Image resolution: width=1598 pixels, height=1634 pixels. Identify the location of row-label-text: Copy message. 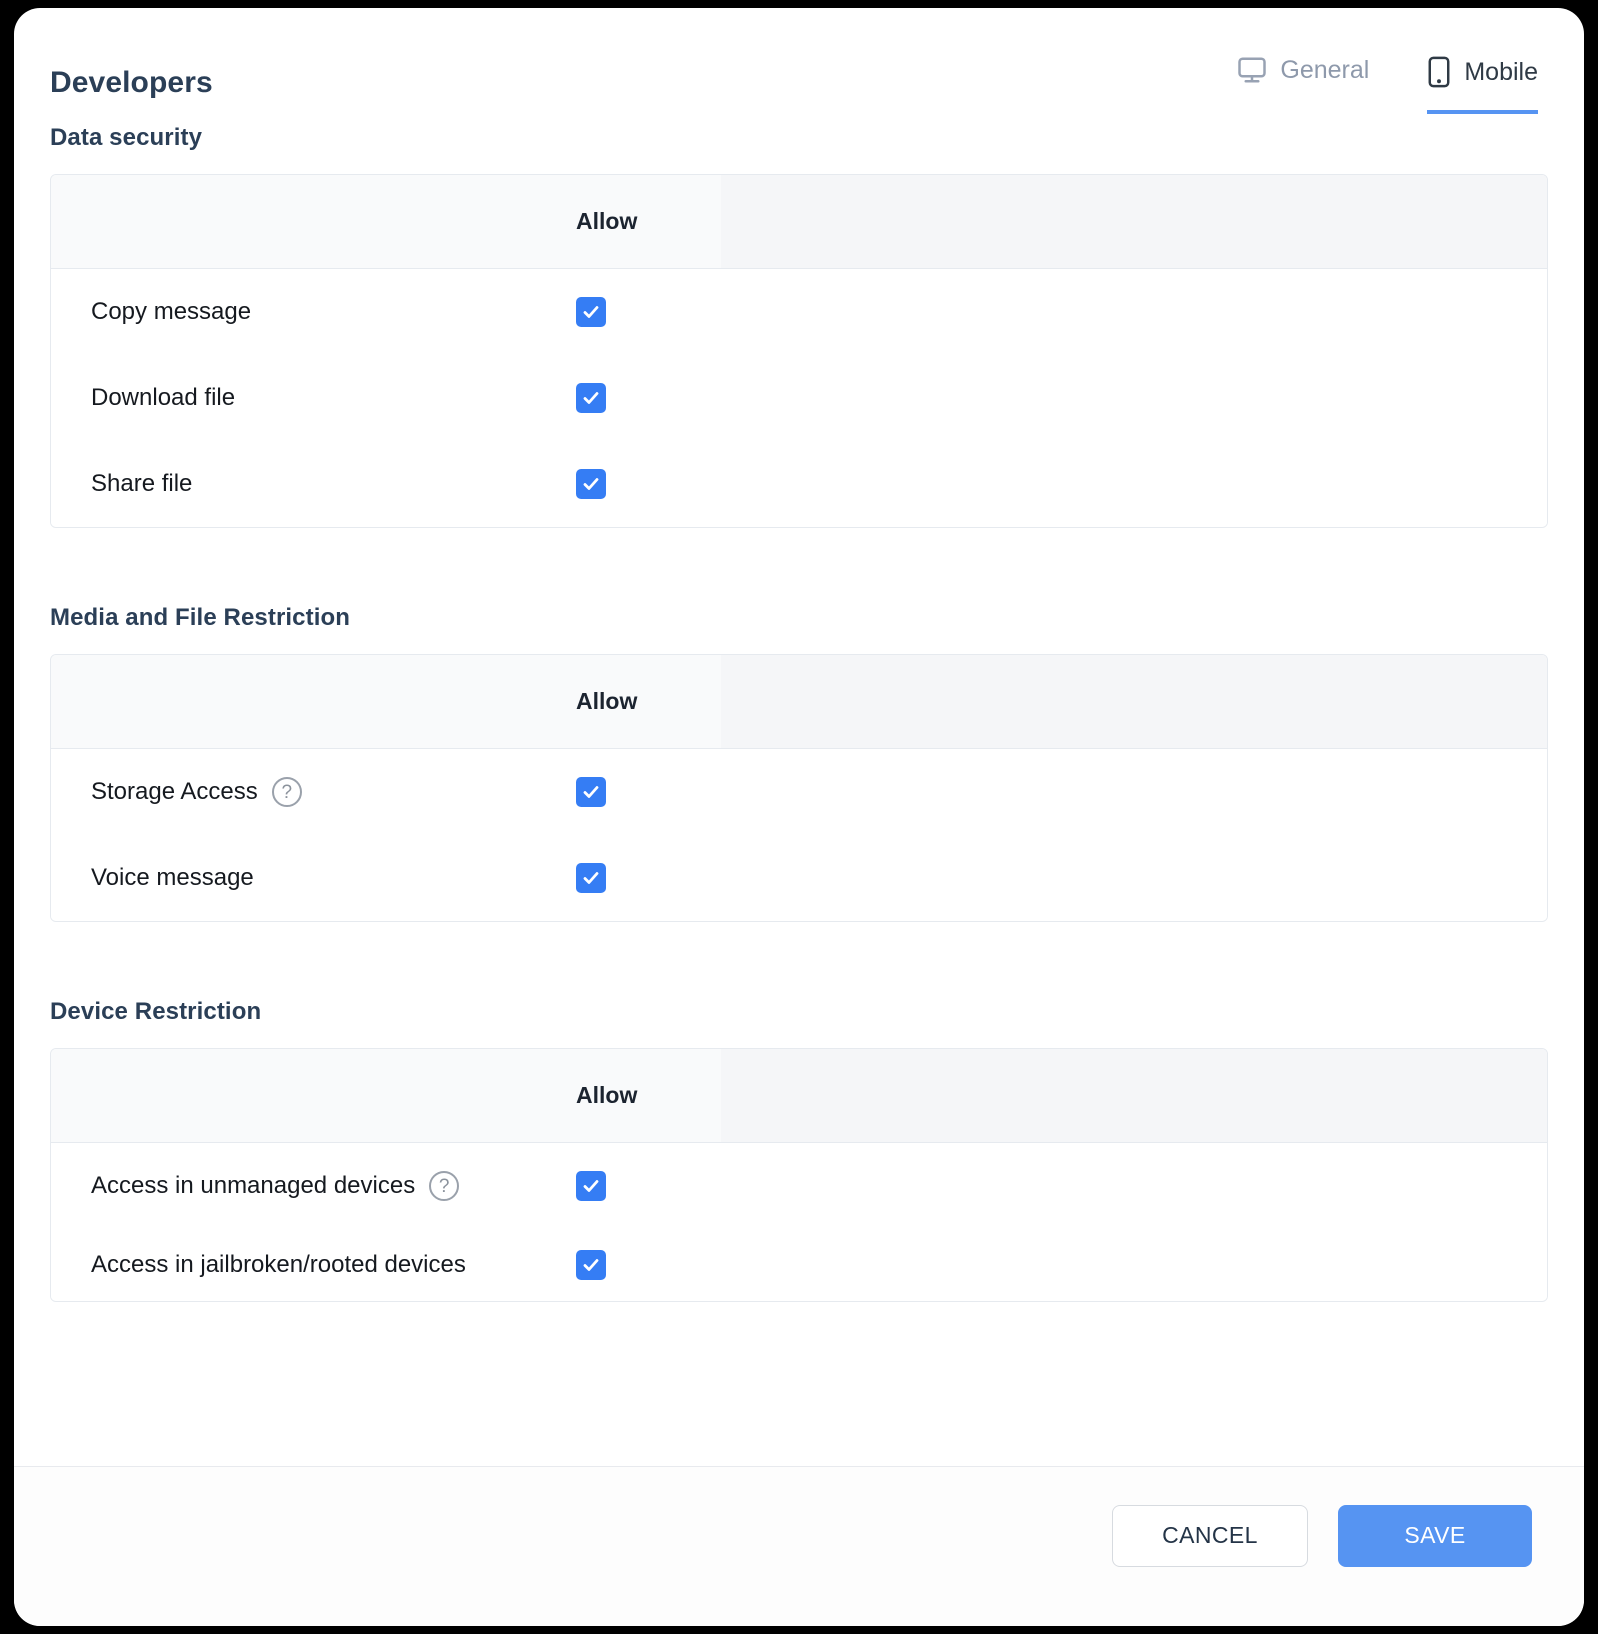
(171, 311).